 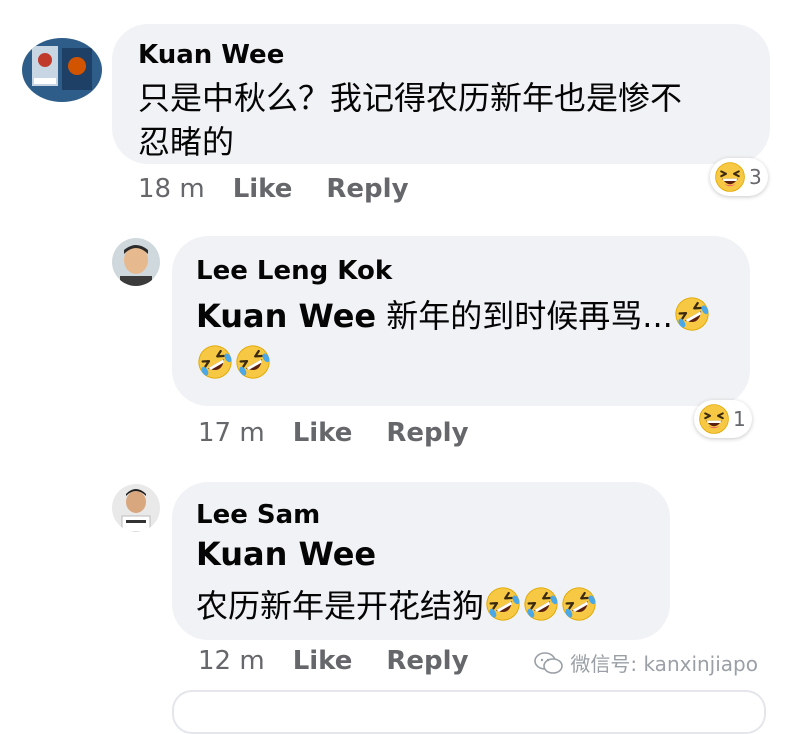 I want to click on comment-time: 17 m, so click(x=231, y=433).